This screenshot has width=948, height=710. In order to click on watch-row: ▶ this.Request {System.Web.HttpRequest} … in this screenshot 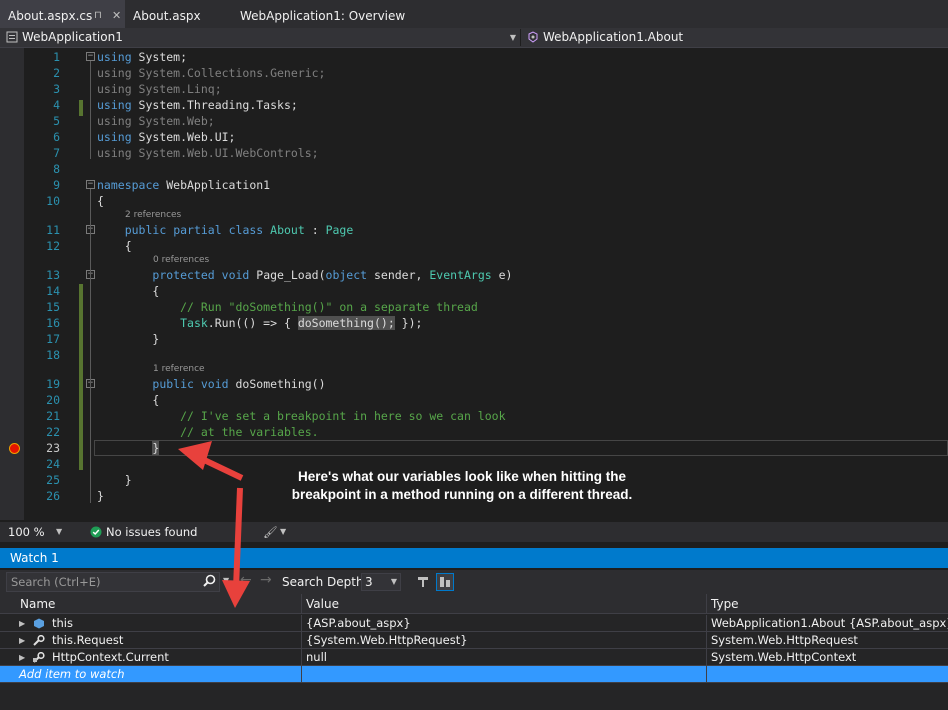, I will do `click(474, 640)`.